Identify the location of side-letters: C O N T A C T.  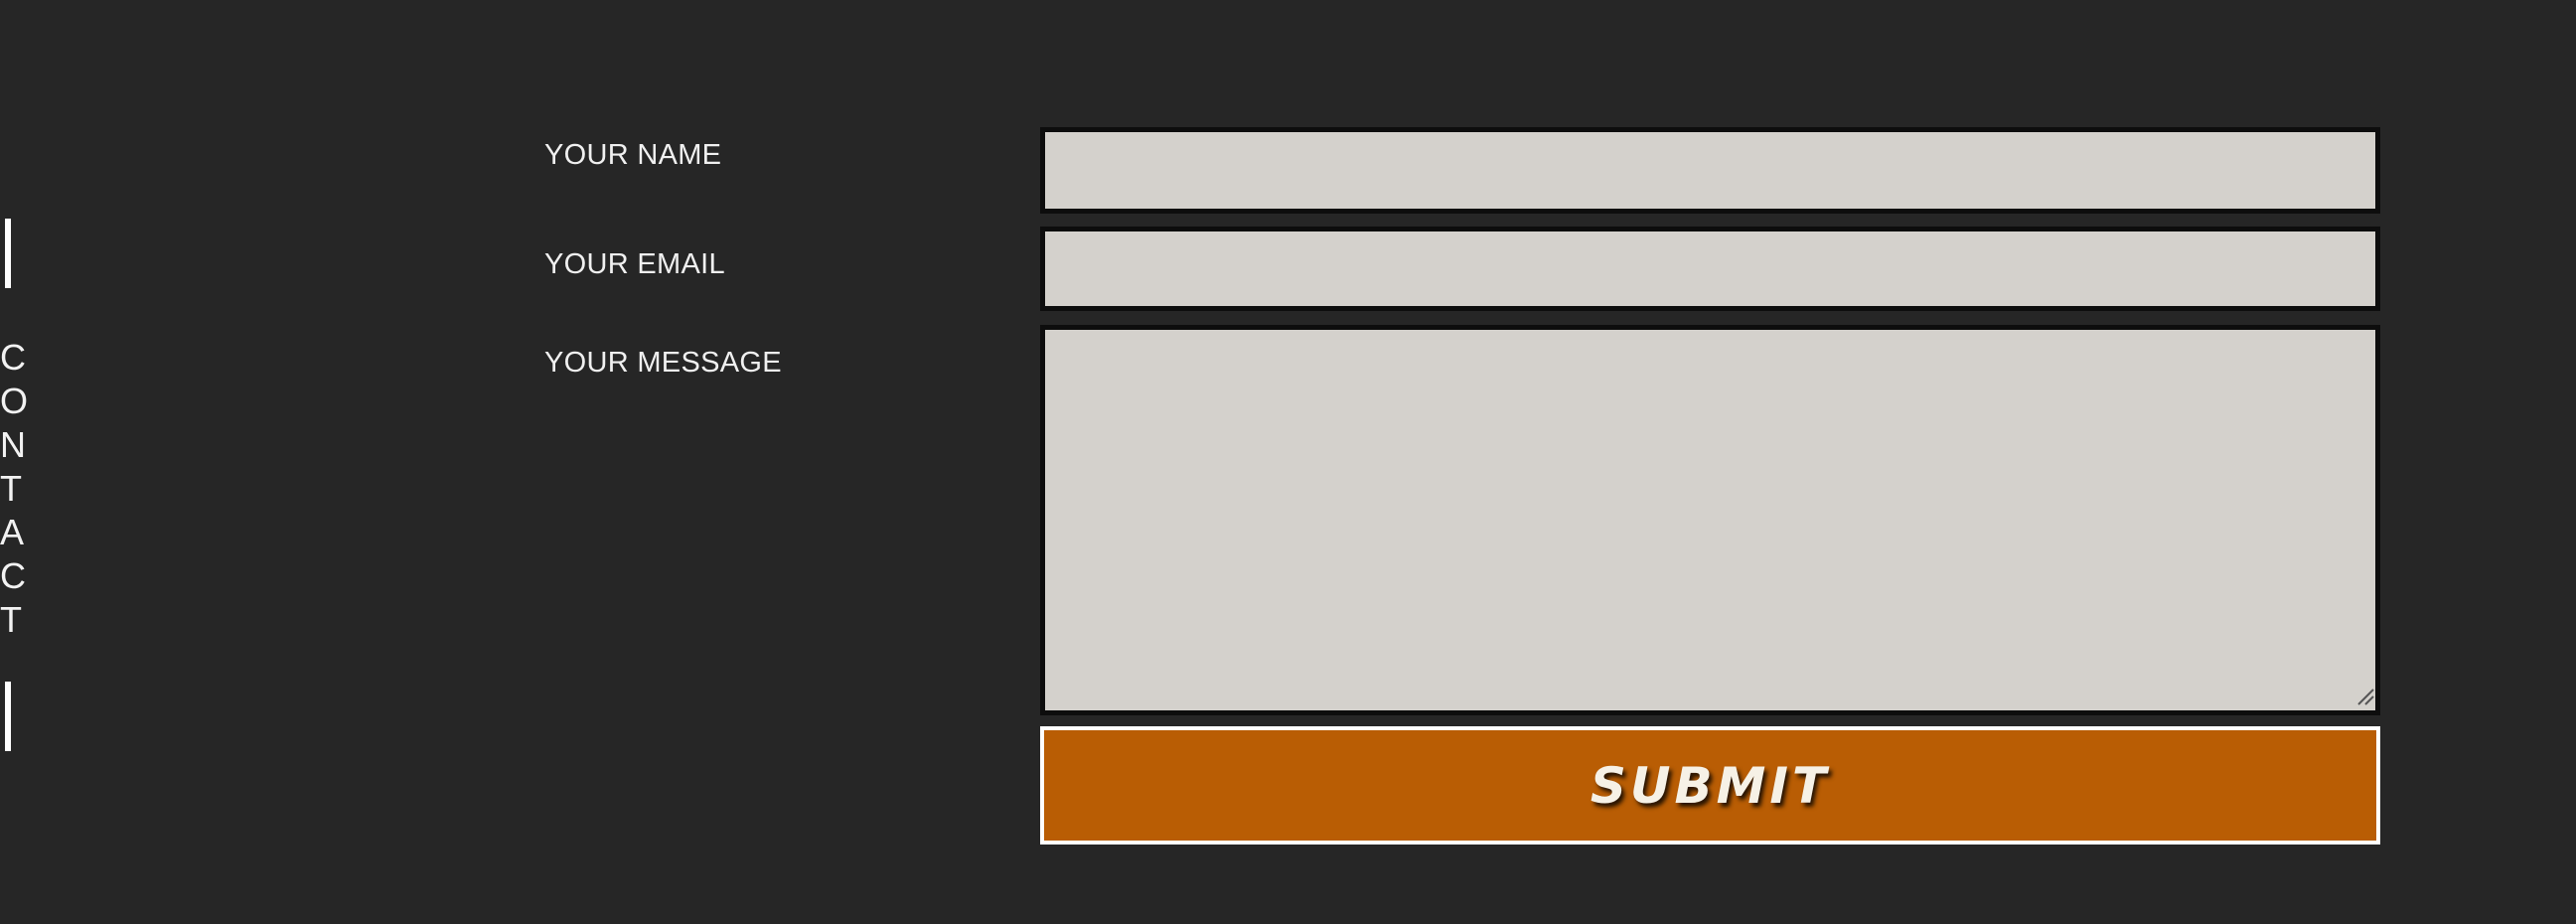
(14, 489).